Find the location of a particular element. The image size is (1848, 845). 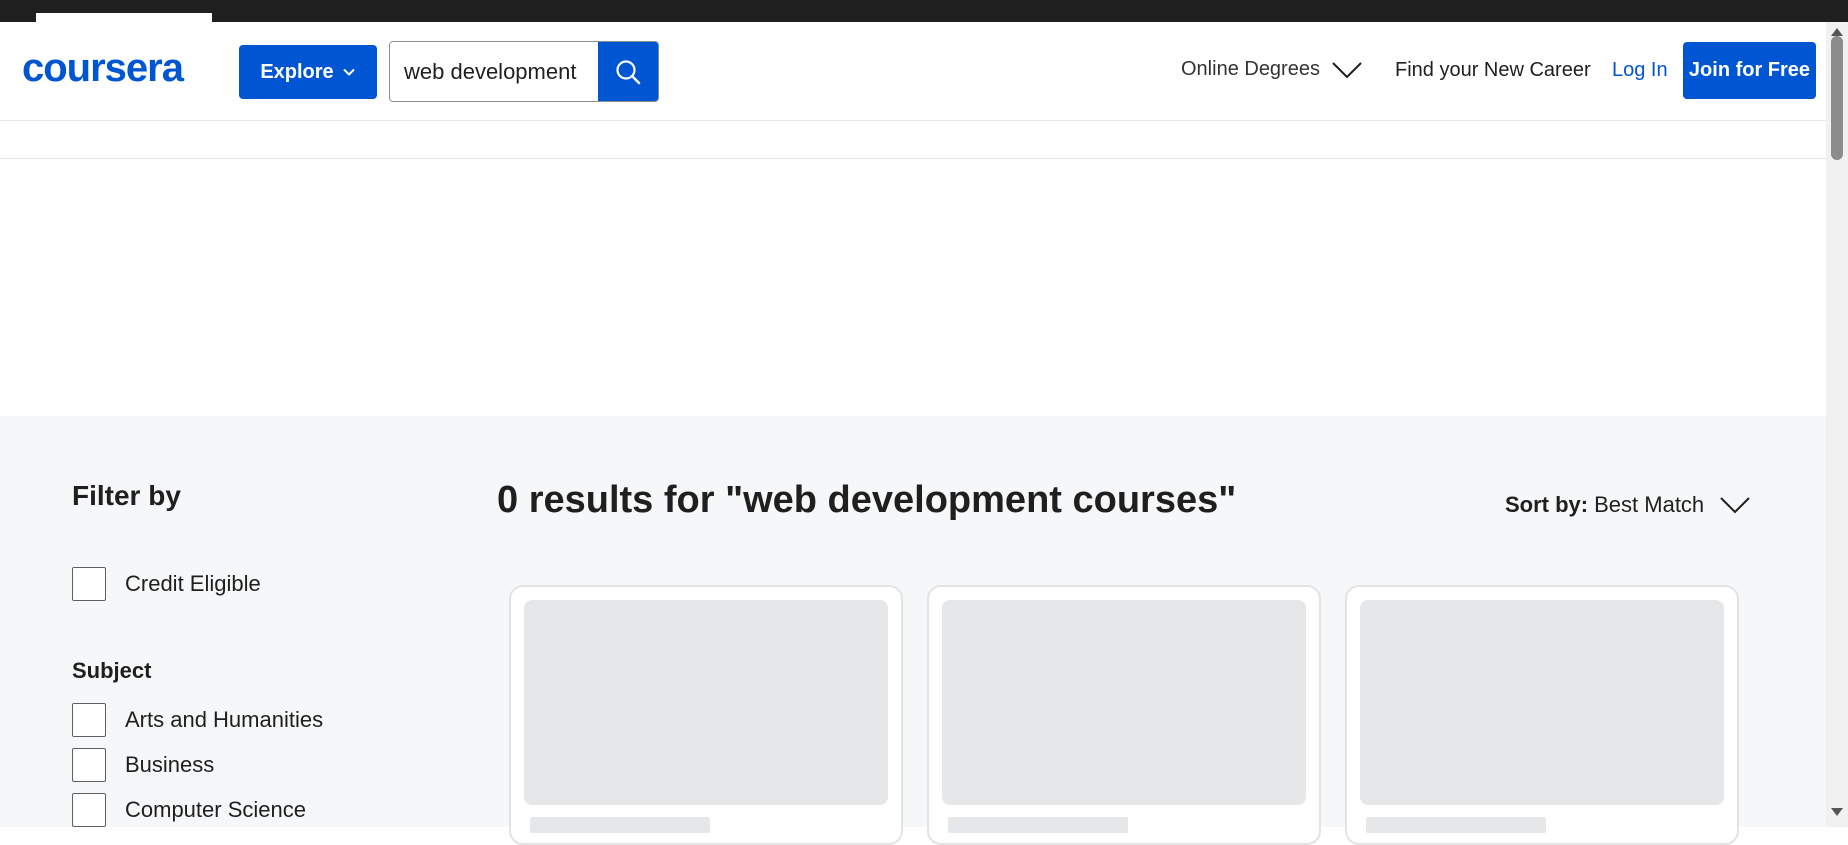

explore-button: Explore is located at coordinates (308, 72).